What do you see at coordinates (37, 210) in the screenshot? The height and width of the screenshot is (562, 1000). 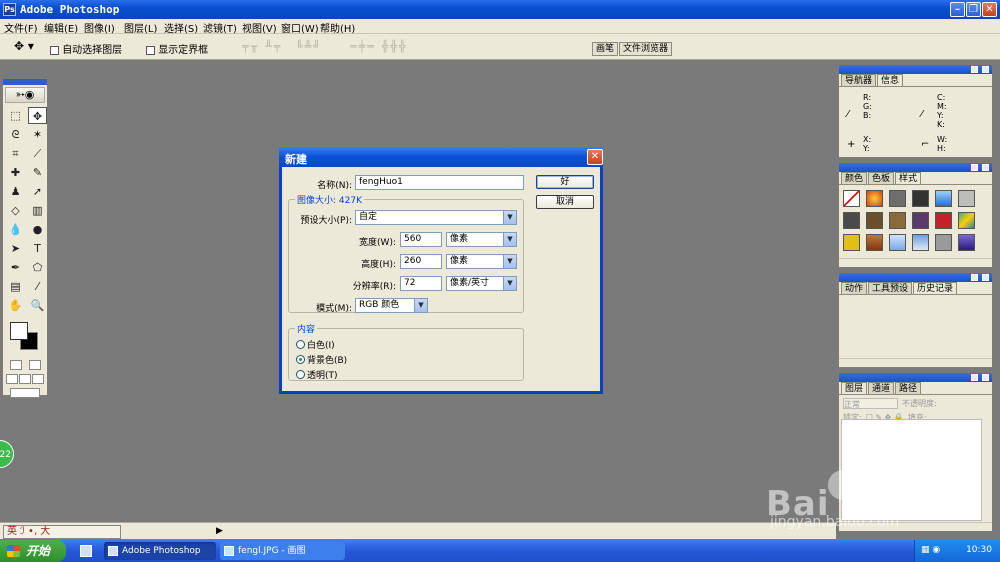 I see `gradient-tool-icon: ▥` at bounding box center [37, 210].